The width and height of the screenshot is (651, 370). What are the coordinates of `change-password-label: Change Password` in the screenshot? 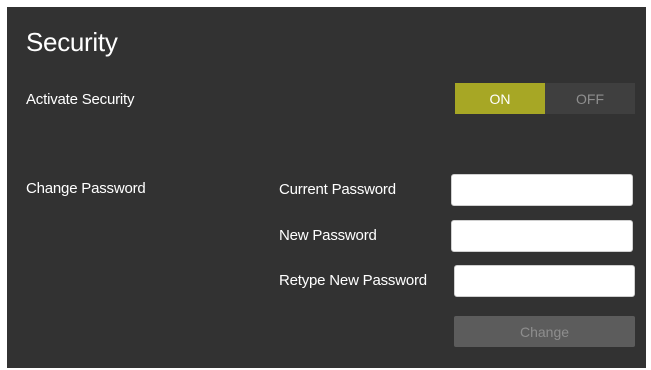 It's located at (86, 188).